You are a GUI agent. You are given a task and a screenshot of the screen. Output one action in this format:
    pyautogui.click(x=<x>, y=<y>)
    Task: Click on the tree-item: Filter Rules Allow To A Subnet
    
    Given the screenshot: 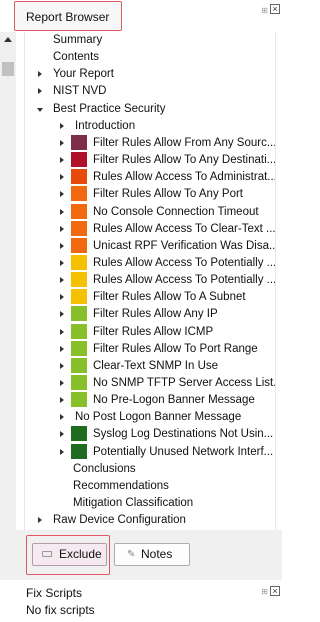 What is the action you would take?
    pyautogui.click(x=150, y=297)
    